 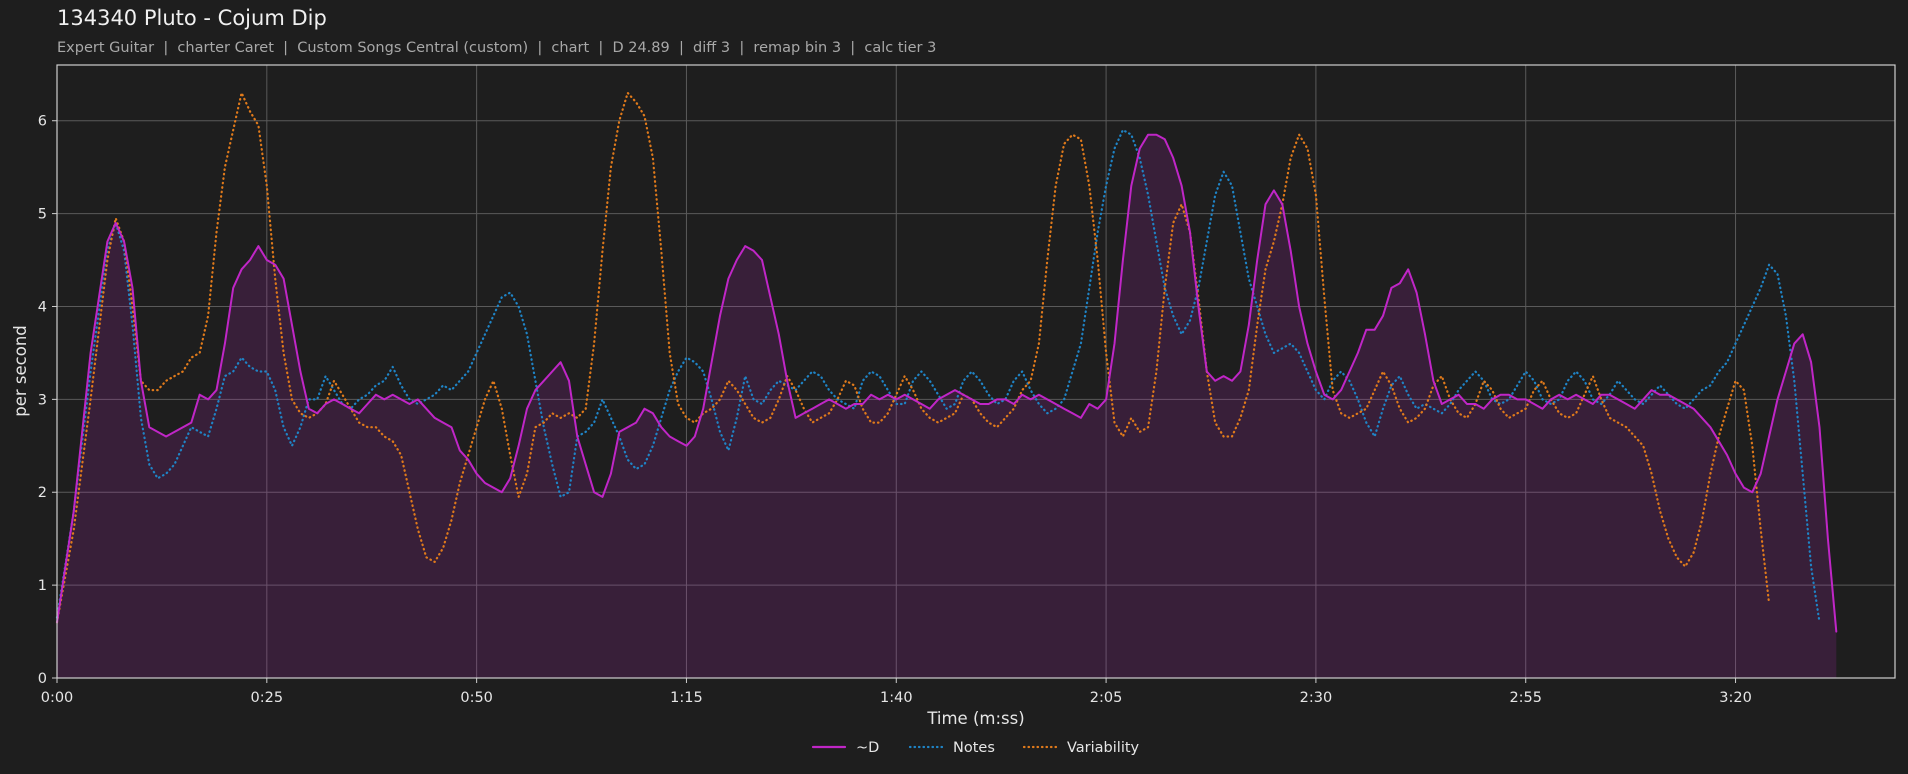 What do you see at coordinates (896, 698) in the screenshot?
I see `x-tick-label: 1:40` at bounding box center [896, 698].